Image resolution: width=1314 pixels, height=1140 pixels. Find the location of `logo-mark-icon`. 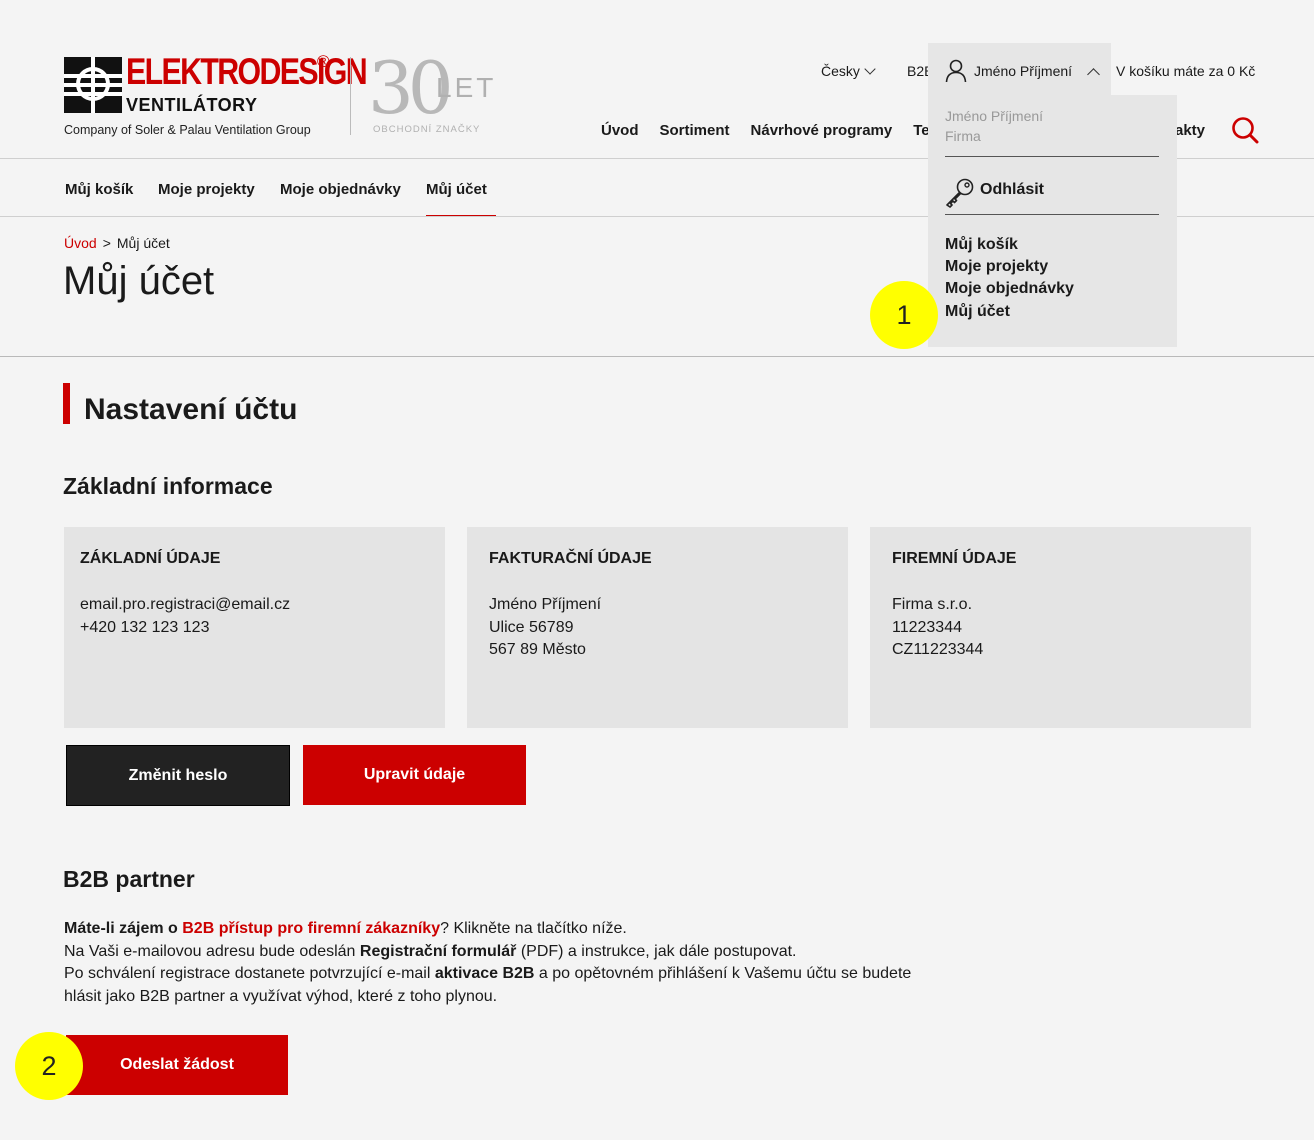

logo-mark-icon is located at coordinates (93, 85).